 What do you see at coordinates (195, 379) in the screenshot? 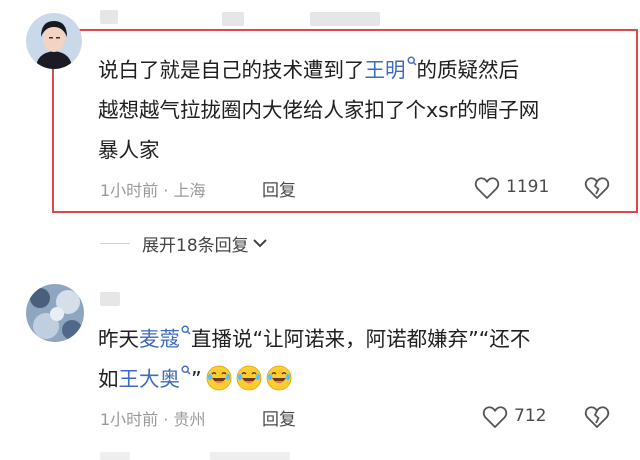
I see `comment-text-line: 如王大奥”` at bounding box center [195, 379].